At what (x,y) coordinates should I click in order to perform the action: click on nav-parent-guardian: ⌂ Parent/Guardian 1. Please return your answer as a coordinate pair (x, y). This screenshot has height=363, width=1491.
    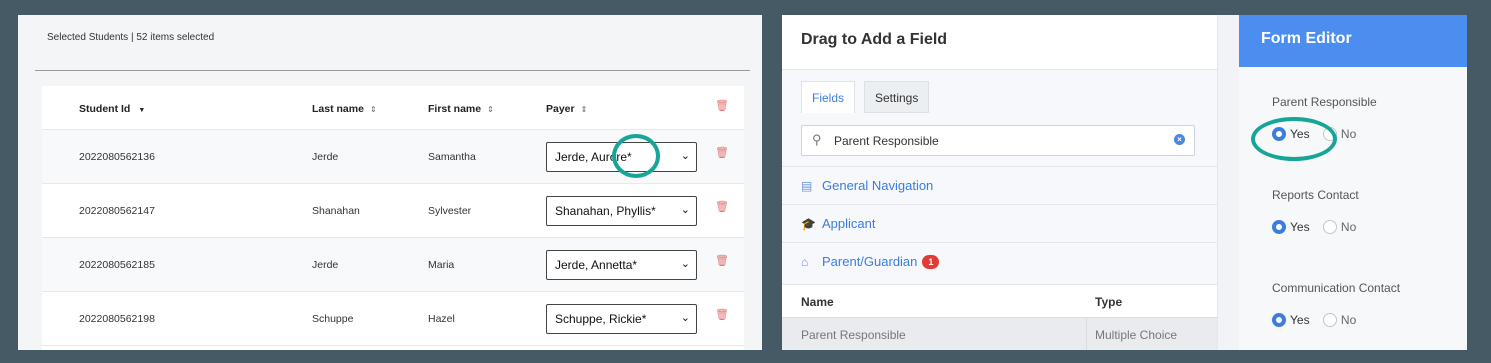
    Looking at the image, I should click on (999, 261).